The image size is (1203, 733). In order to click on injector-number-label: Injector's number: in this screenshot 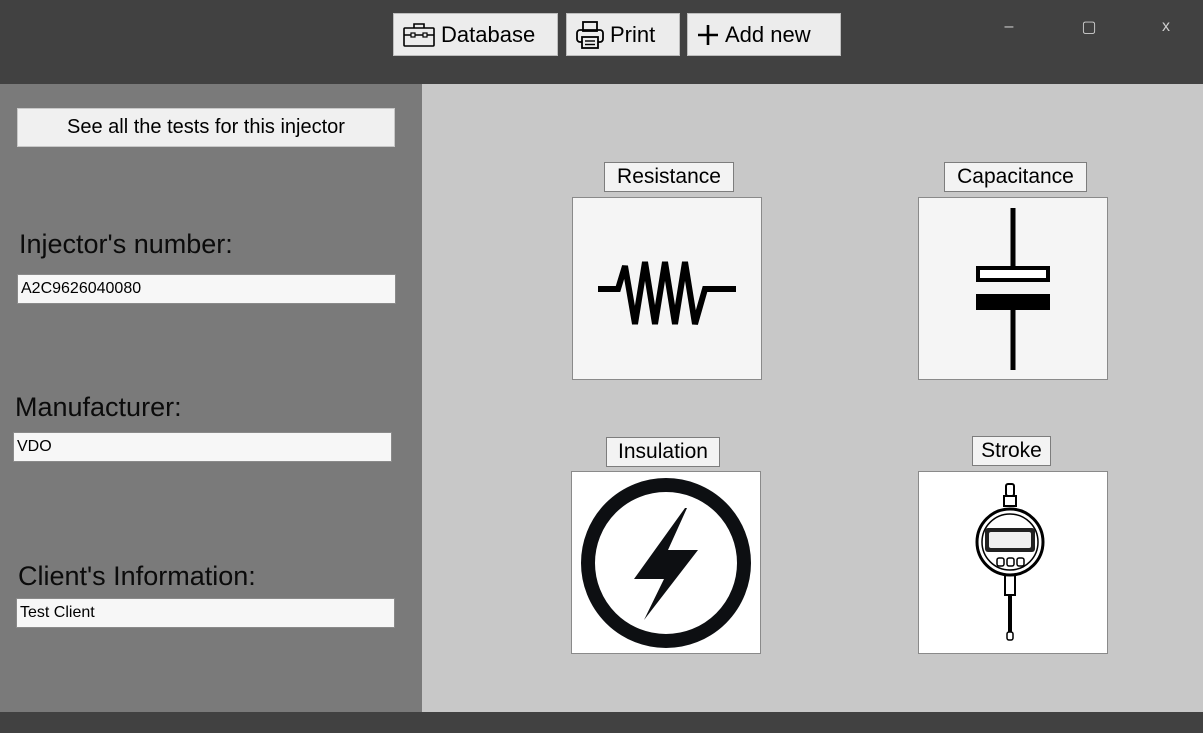, I will do `click(126, 244)`.